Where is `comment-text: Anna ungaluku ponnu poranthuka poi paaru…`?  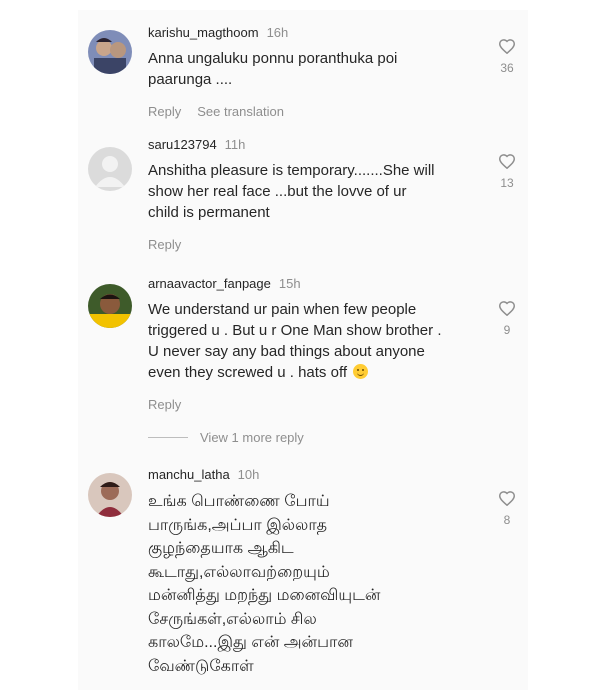
comment-text: Anna ungaluku ponnu poranthuka poi paaru… is located at coordinates (313, 69).